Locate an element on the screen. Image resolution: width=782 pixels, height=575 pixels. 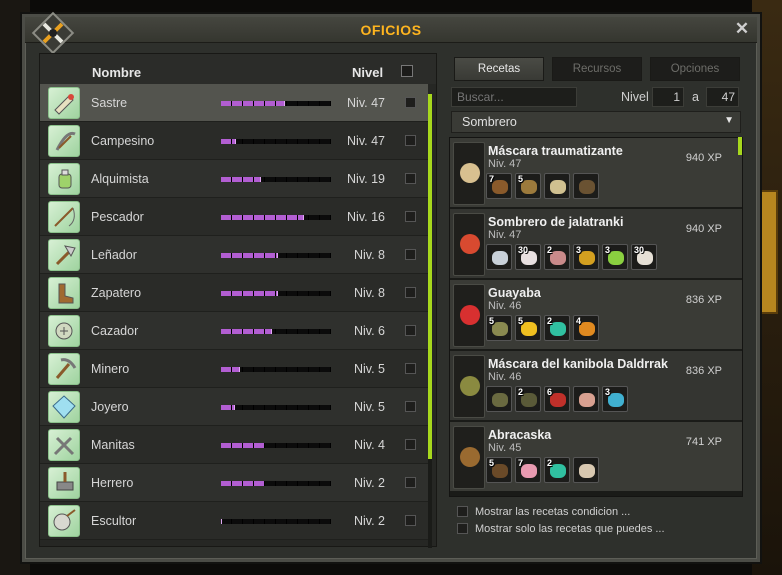
job-row: Manitas Niv. 4 is located at coordinates (234, 445).